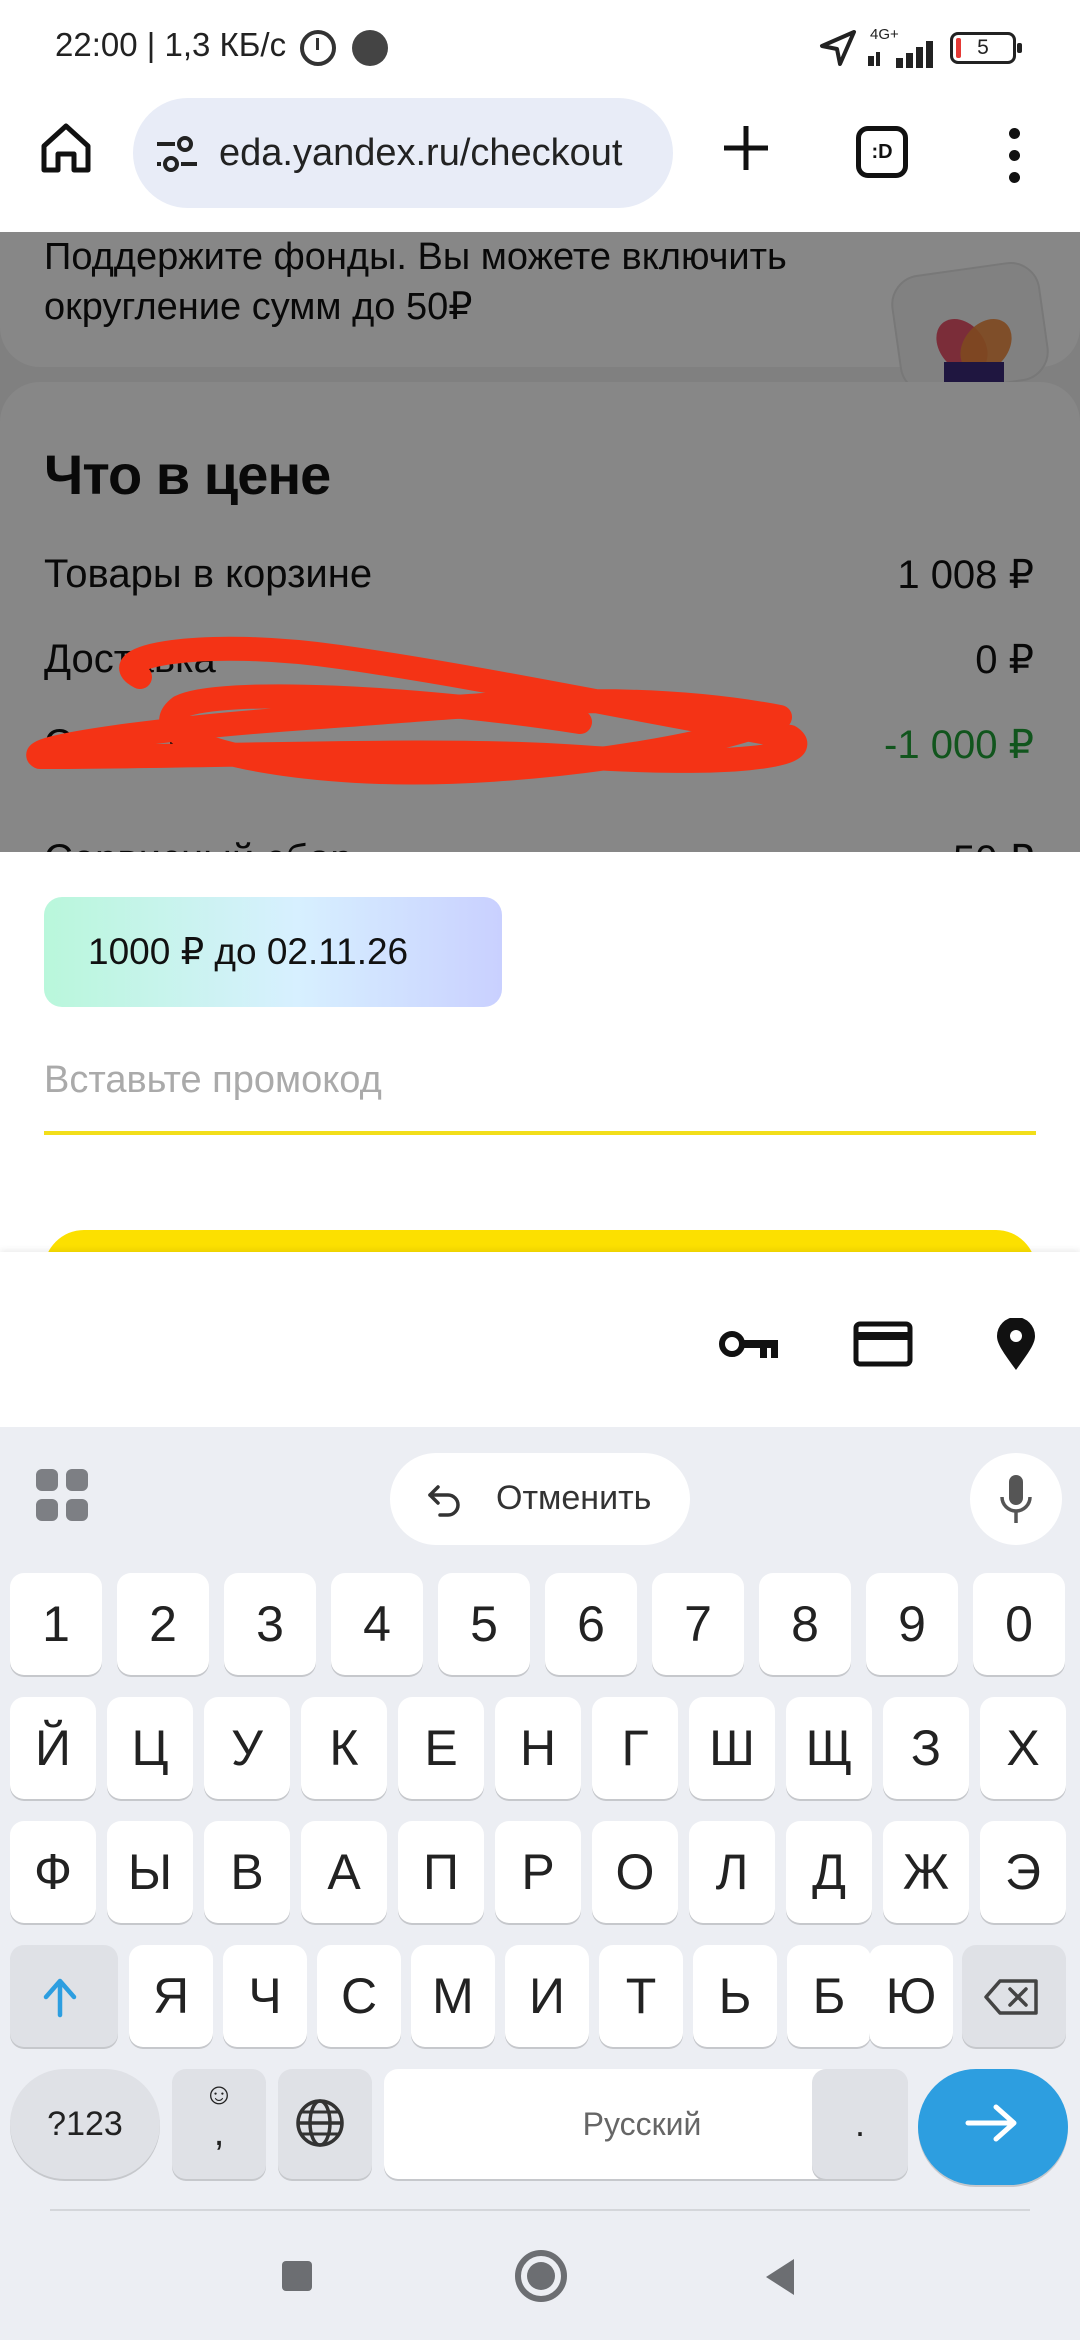 The image size is (1080, 2340). What do you see at coordinates (344, 1748) in the screenshot?
I see `key-letter: К` at bounding box center [344, 1748].